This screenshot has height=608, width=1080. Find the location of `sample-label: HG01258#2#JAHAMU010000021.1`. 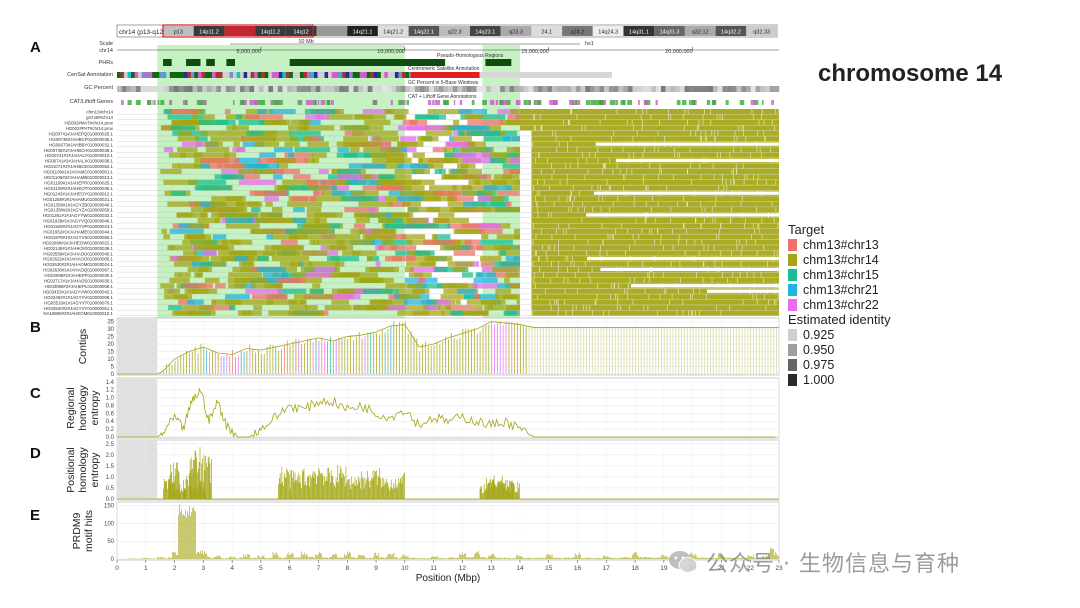

sample-label: HG01258#2#JAHAMU010000021.1 is located at coordinates (78, 199).